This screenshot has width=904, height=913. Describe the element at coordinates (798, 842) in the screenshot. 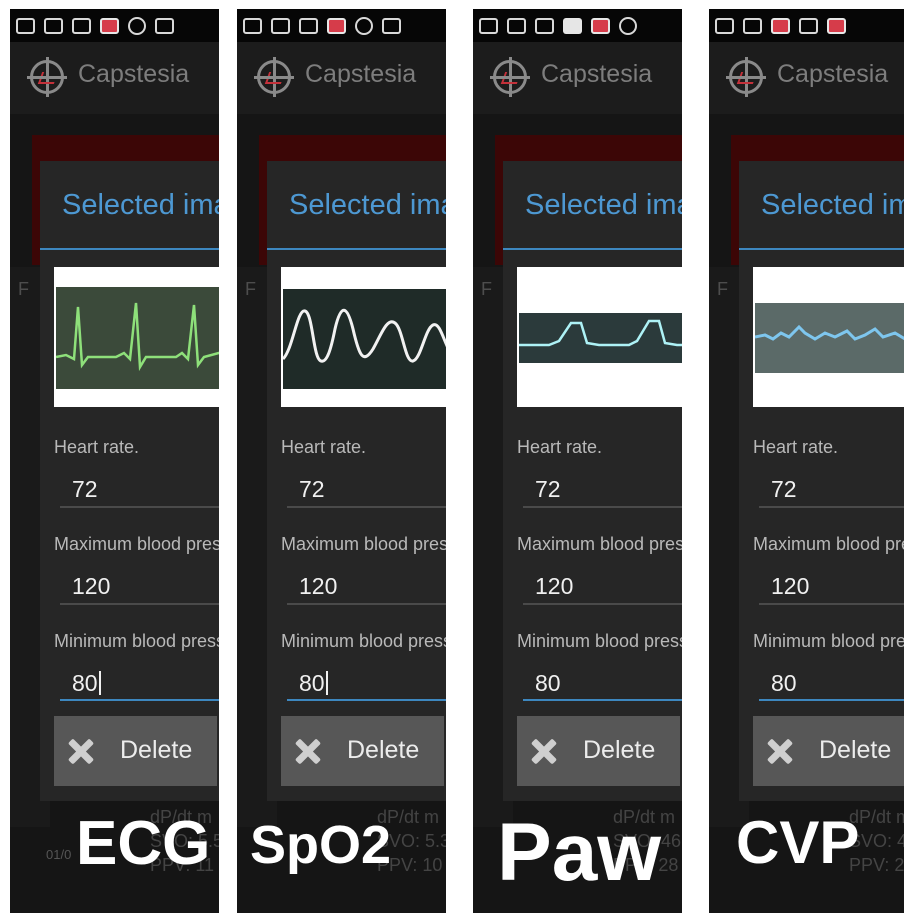

I see `caption-cvp: CVP` at that location.